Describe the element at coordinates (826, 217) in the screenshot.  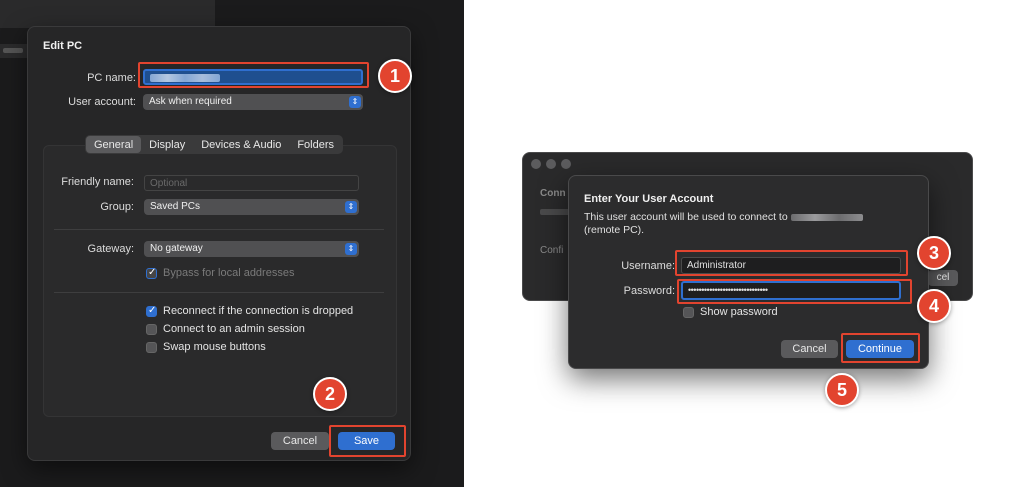
I see `redacted-host-name` at that location.